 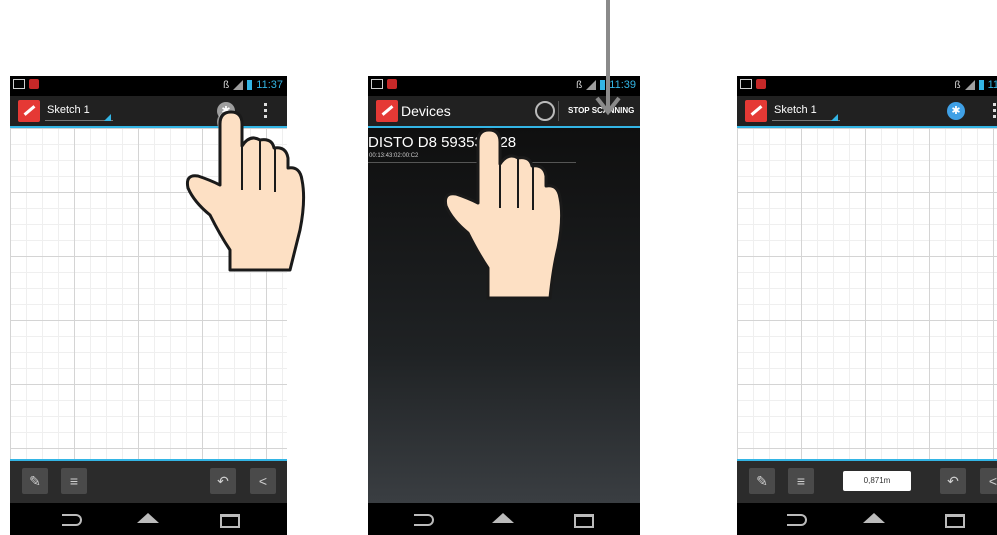 What do you see at coordinates (545, 111) in the screenshot?
I see `scanning-spinner-icon` at bounding box center [545, 111].